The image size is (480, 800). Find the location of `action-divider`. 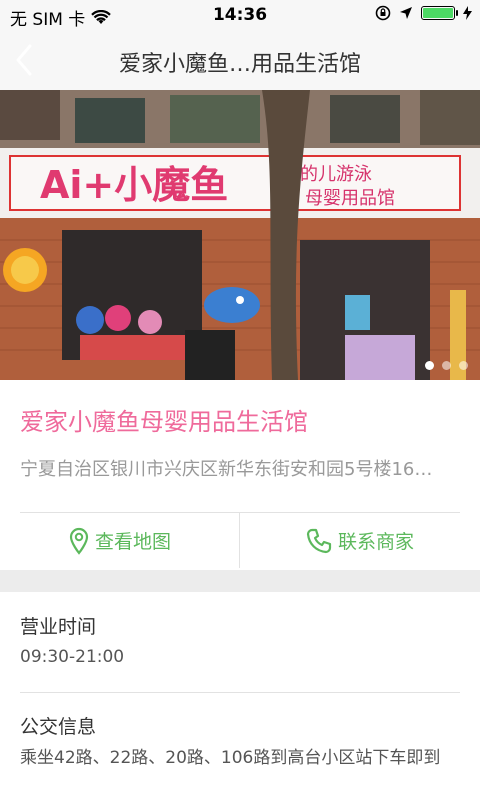

action-divider is located at coordinates (239, 540).